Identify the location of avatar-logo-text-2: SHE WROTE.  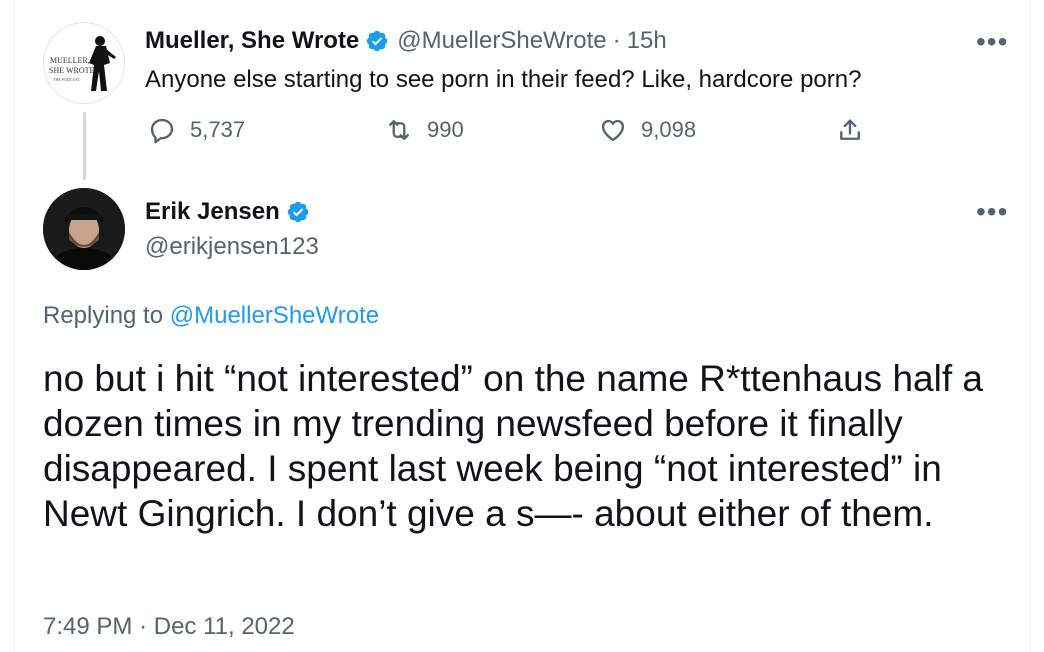
(72, 70).